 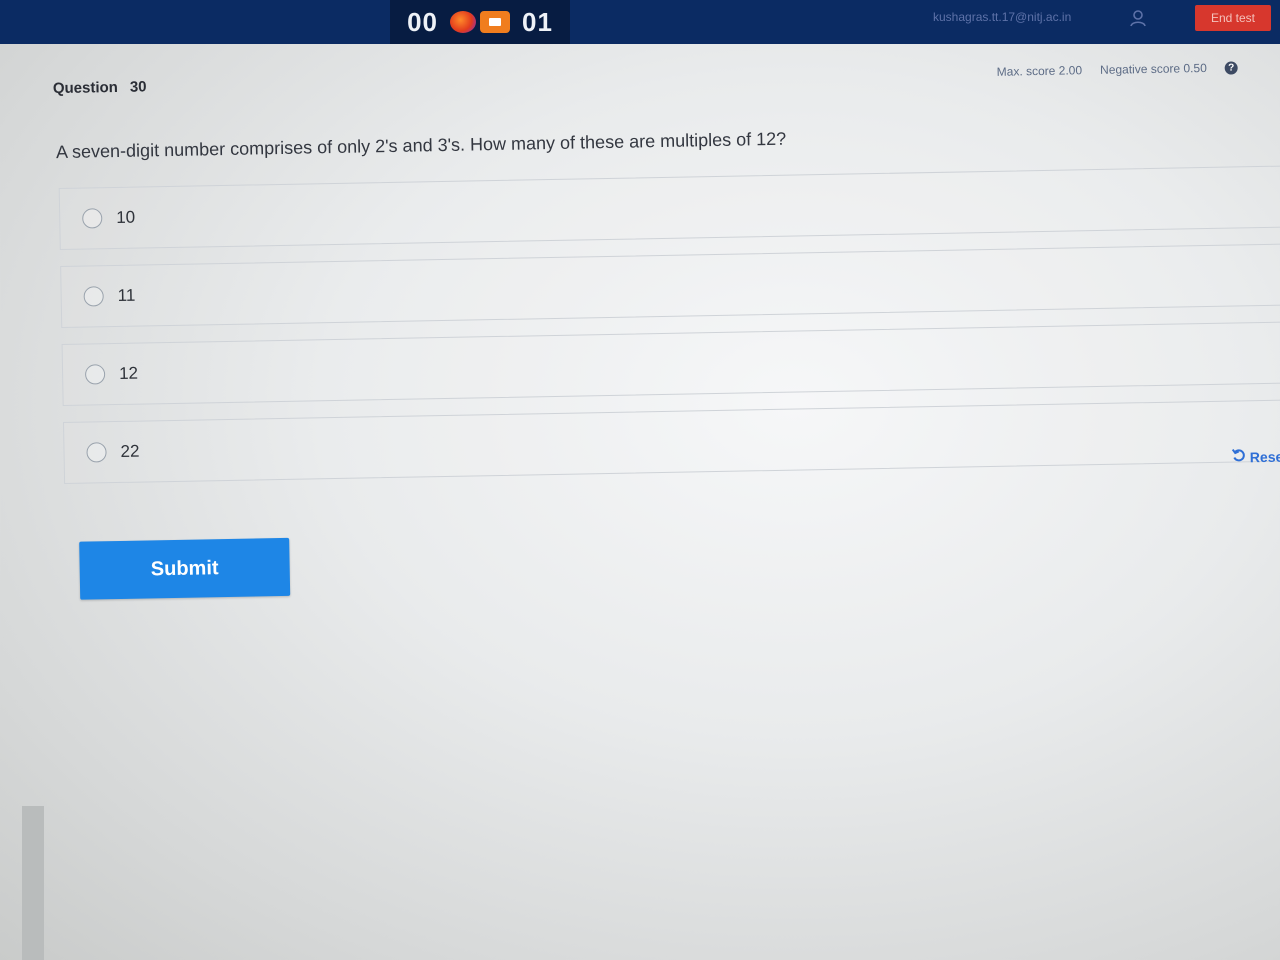 I want to click on reset-button: Rese, so click(x=1255, y=457).